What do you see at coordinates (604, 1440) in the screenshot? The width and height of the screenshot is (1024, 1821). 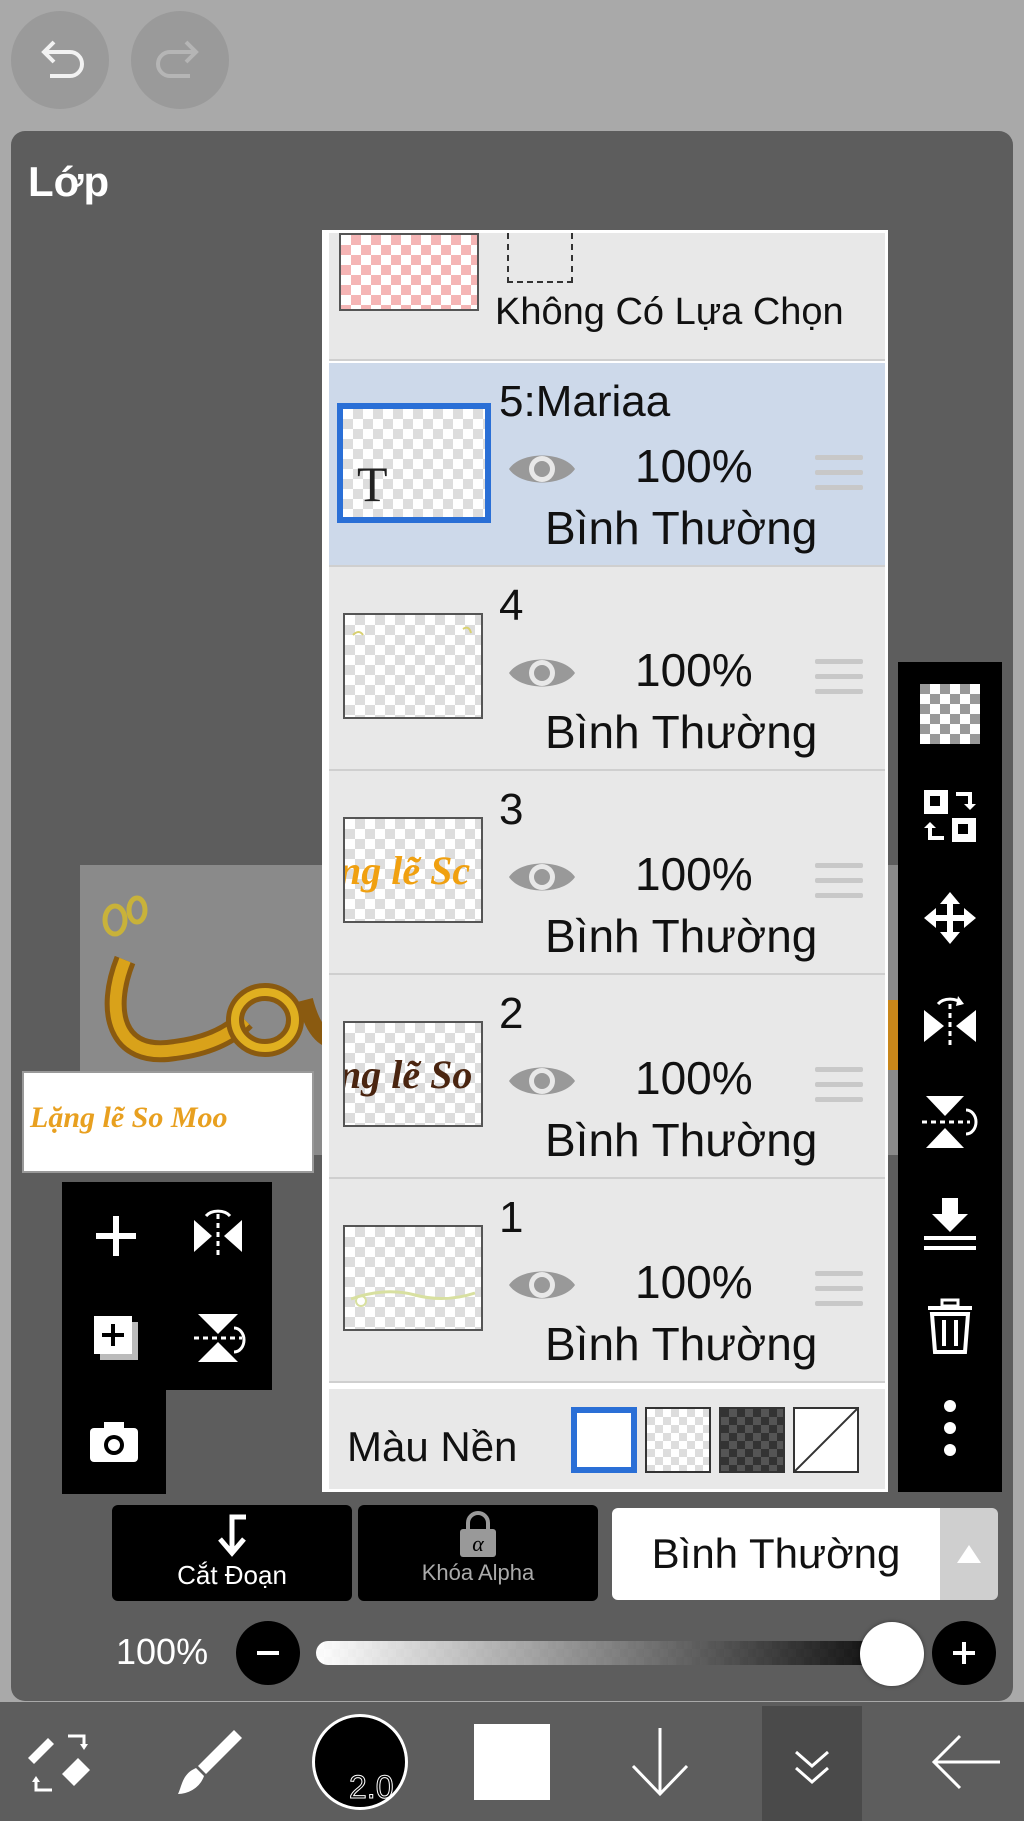 I see `bg-white-swatch` at bounding box center [604, 1440].